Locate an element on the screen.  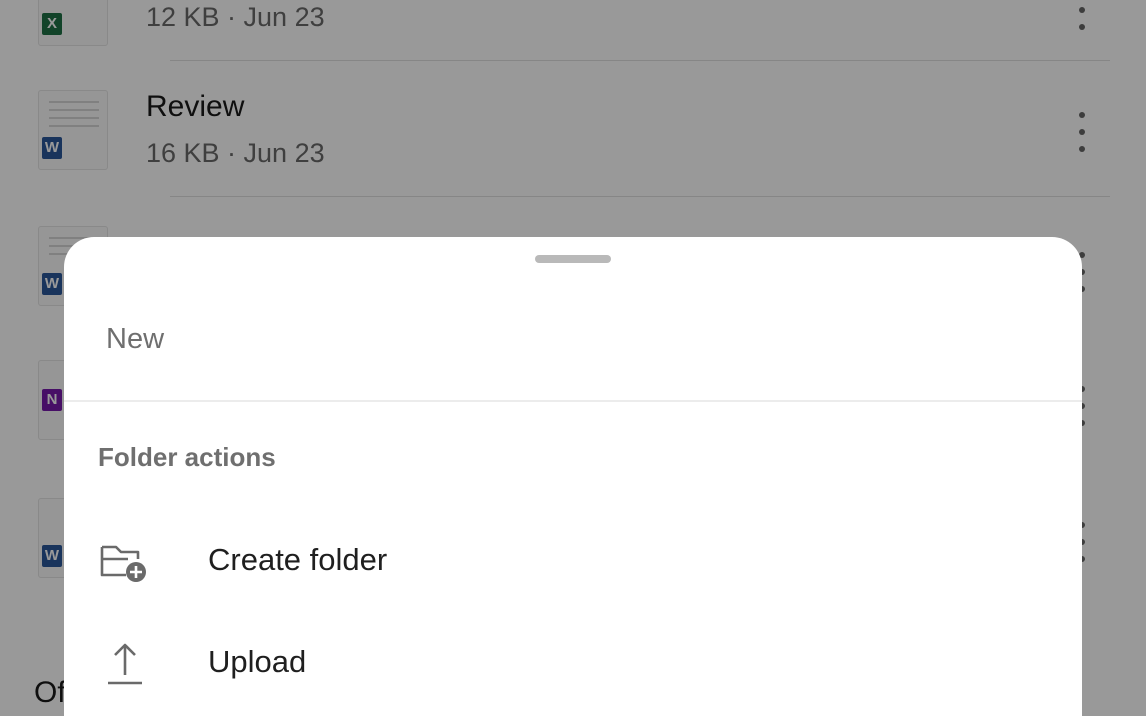
upload-icon is located at coordinates (125, 664).